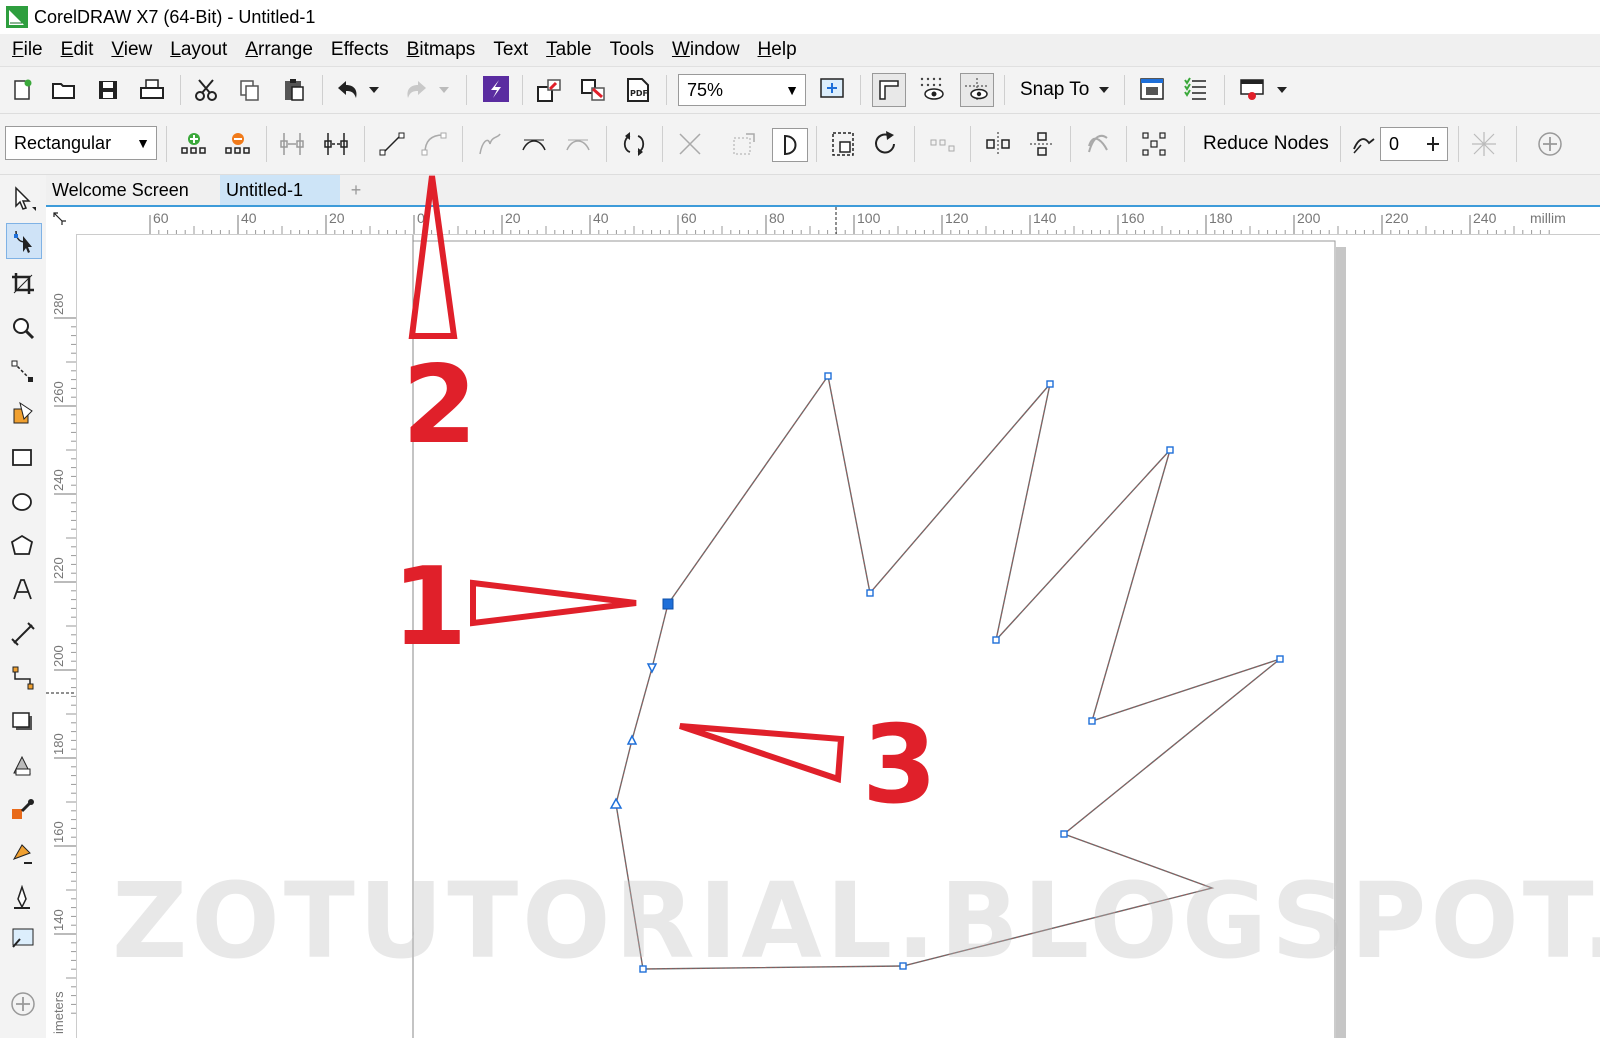 Image resolution: width=1600 pixels, height=1044 pixels. Describe the element at coordinates (942, 144) in the screenshot. I see `align-nodes-icon` at that location.